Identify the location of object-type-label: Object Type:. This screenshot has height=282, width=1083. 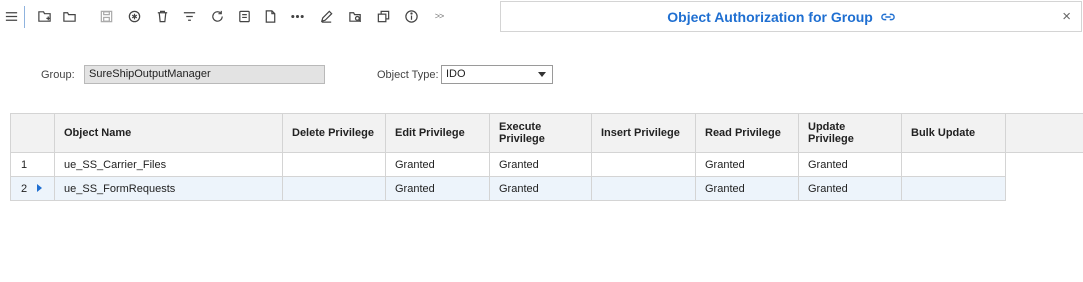
(408, 75).